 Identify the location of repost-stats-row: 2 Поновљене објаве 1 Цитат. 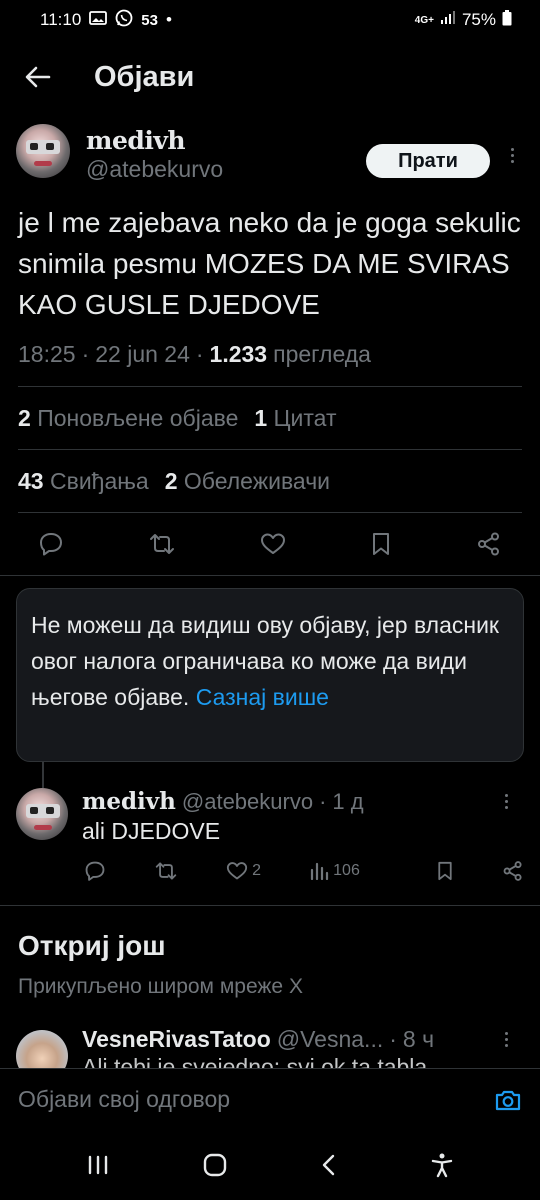
(270, 418).